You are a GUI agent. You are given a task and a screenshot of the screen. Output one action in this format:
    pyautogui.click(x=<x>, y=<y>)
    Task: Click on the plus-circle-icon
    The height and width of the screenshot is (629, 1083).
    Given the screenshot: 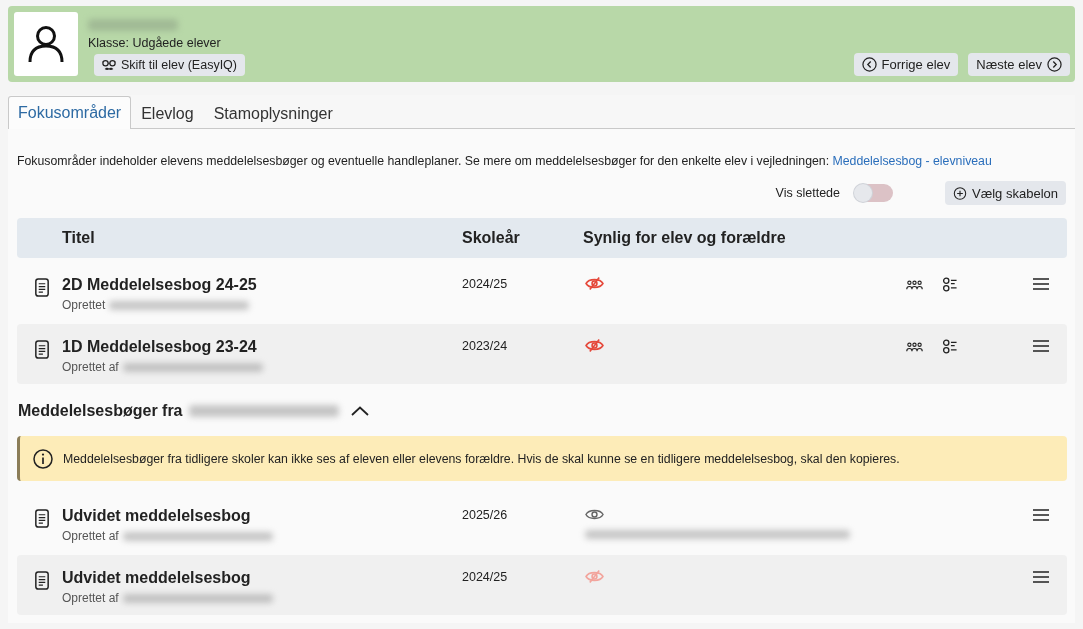 What is the action you would take?
    pyautogui.click(x=960, y=193)
    